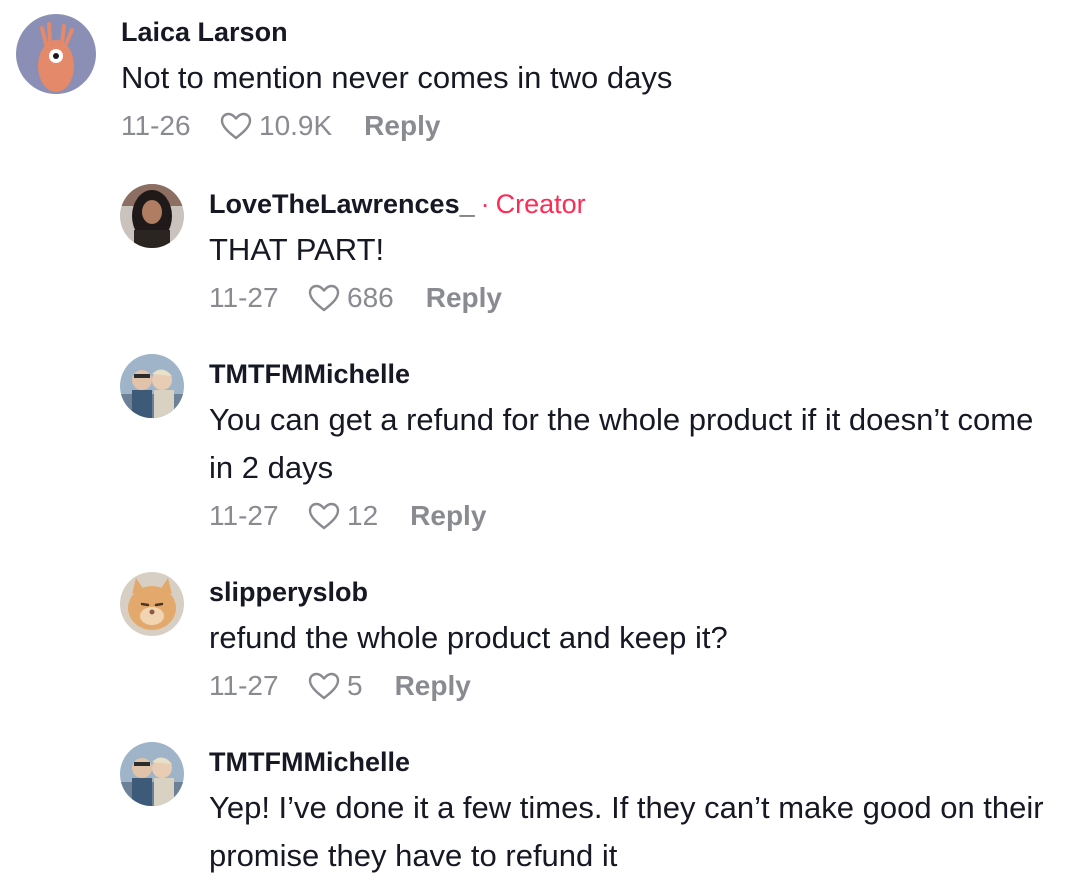 The width and height of the screenshot is (1076, 882). I want to click on cartoon-creature-avatar-icon, so click(56, 54).